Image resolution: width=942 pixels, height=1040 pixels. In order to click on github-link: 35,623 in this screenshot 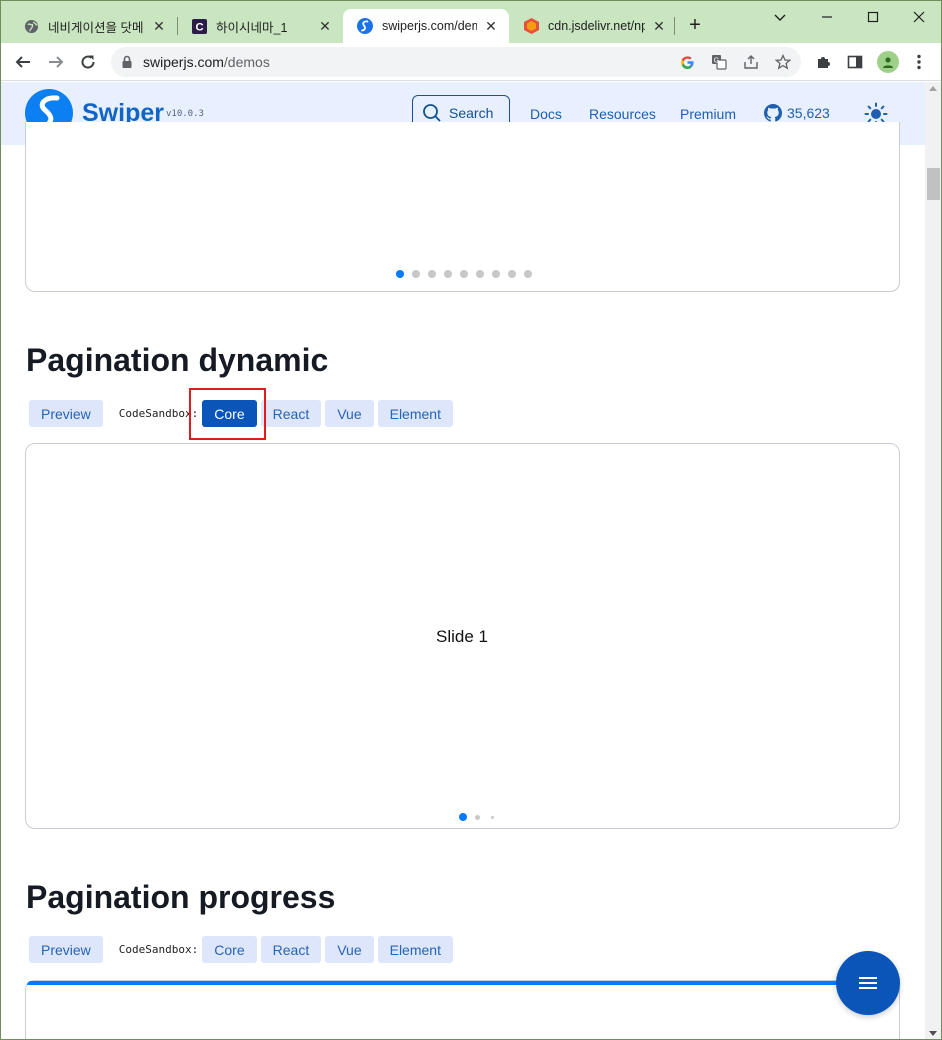, I will do `click(797, 113)`.